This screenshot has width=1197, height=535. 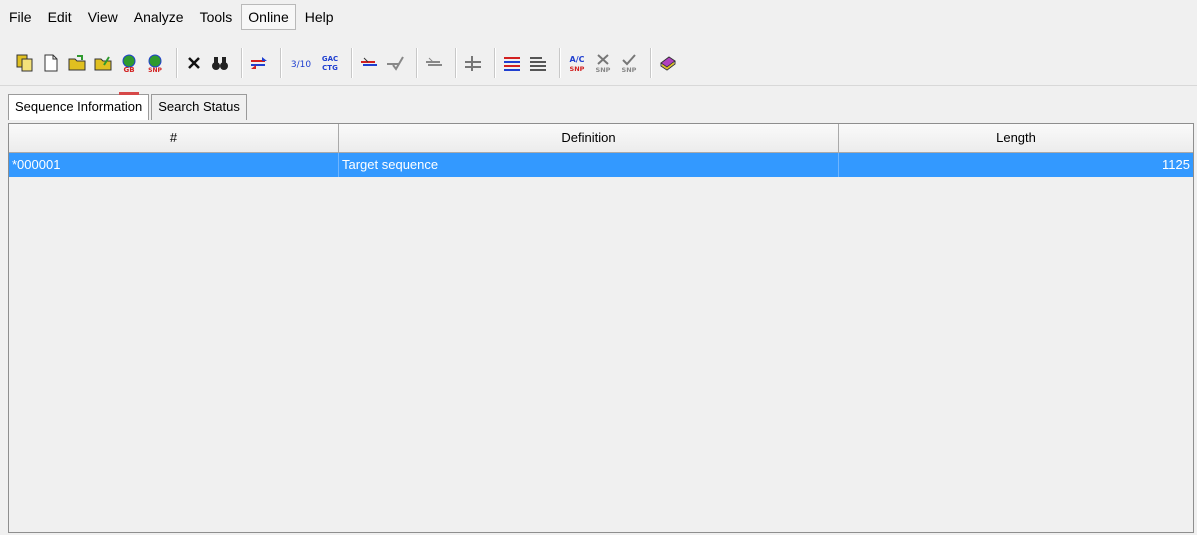 I want to click on gac-ctg-button: GAC CTG, so click(x=330, y=63).